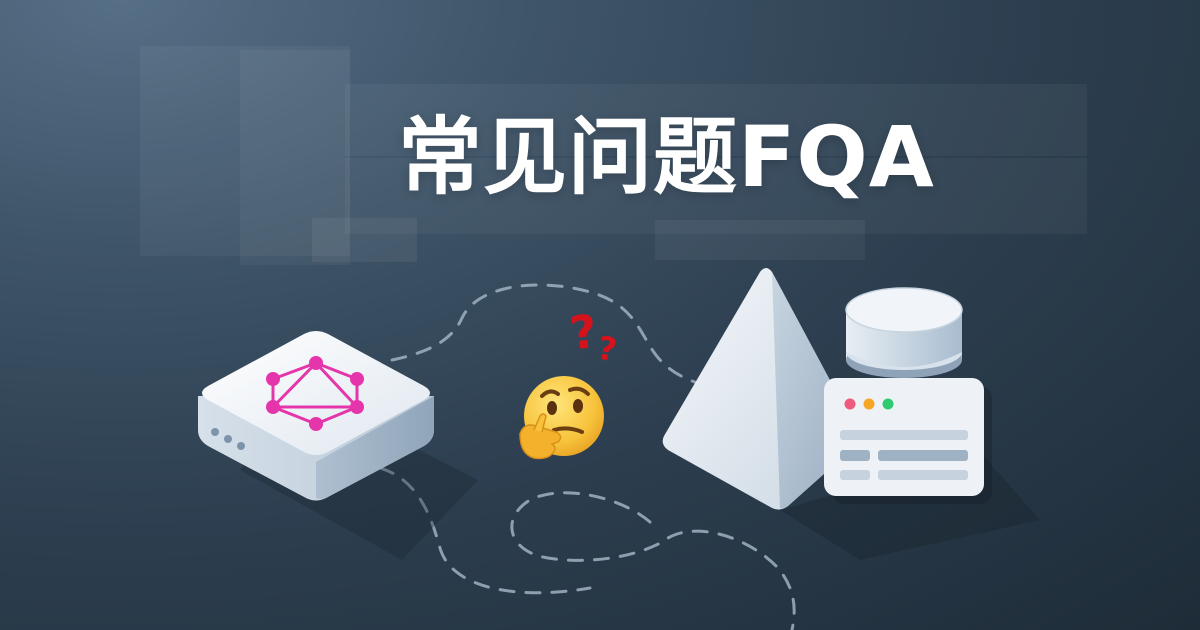  What do you see at coordinates (908, 441) in the screenshot?
I see `browser-window-icon` at bounding box center [908, 441].